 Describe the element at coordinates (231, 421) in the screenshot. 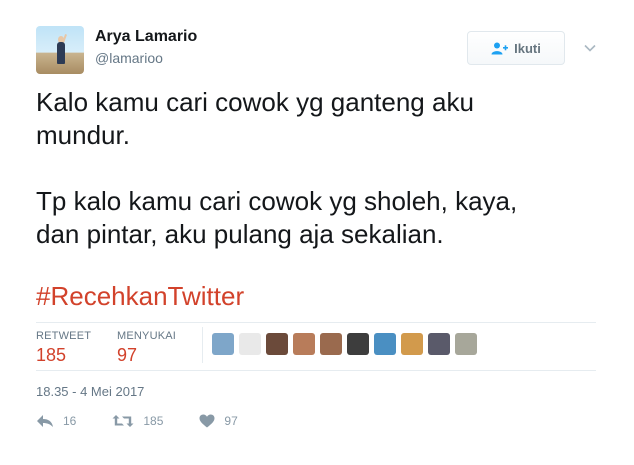

I see `like-count: 97` at that location.